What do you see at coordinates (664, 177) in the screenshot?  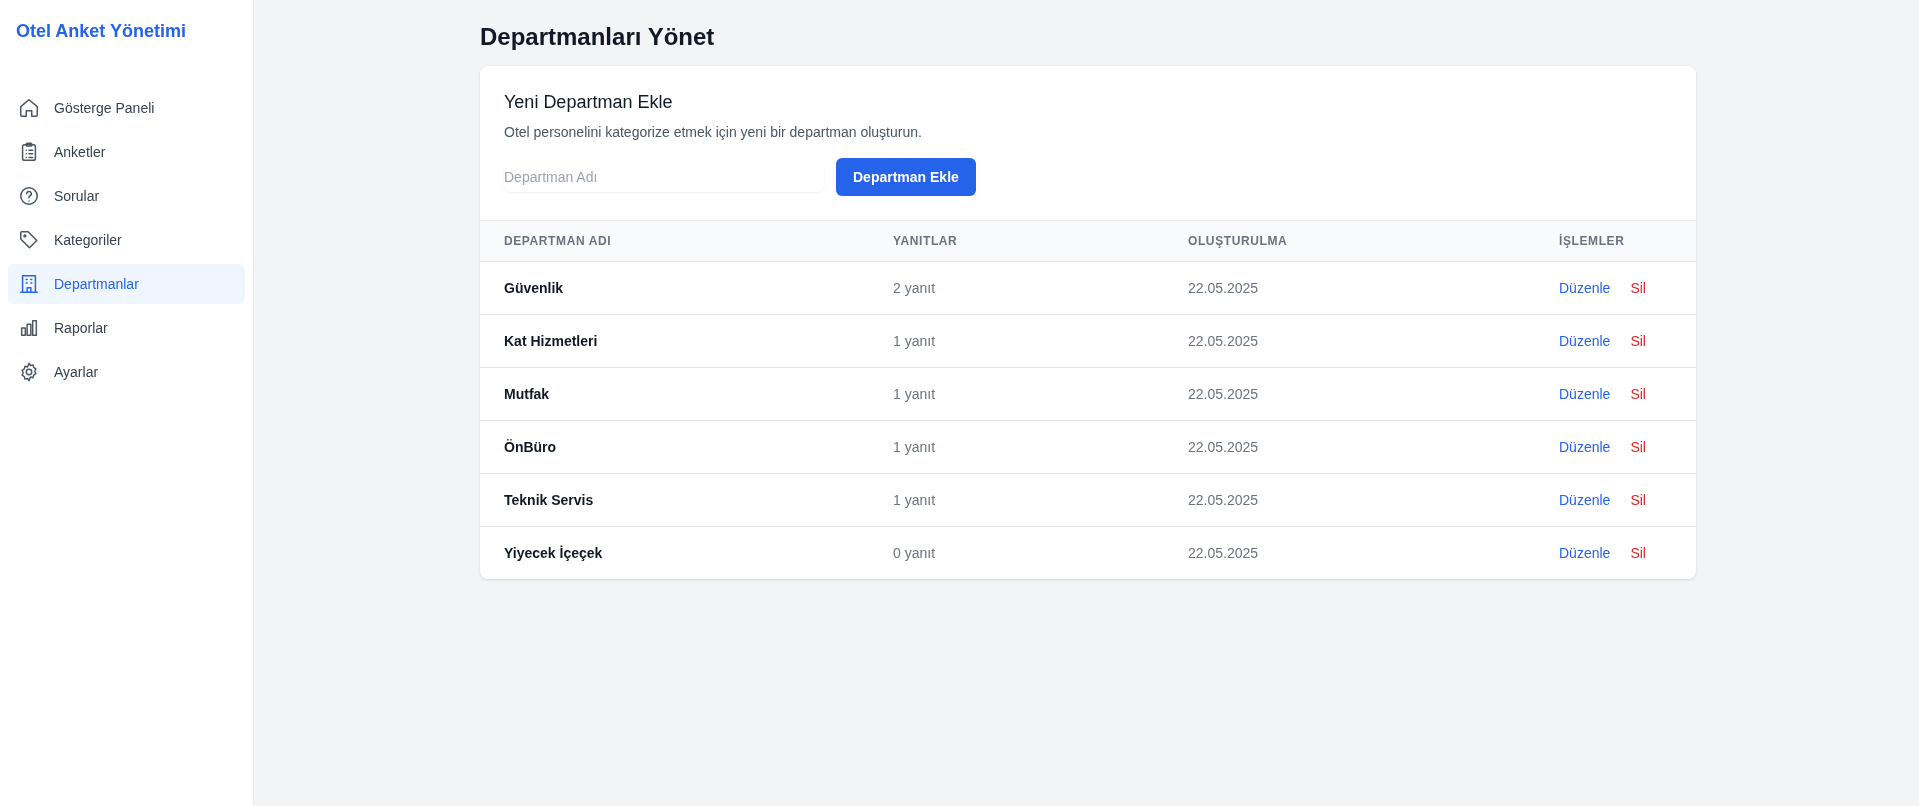 I see `department-name-field: Departman Adı` at bounding box center [664, 177].